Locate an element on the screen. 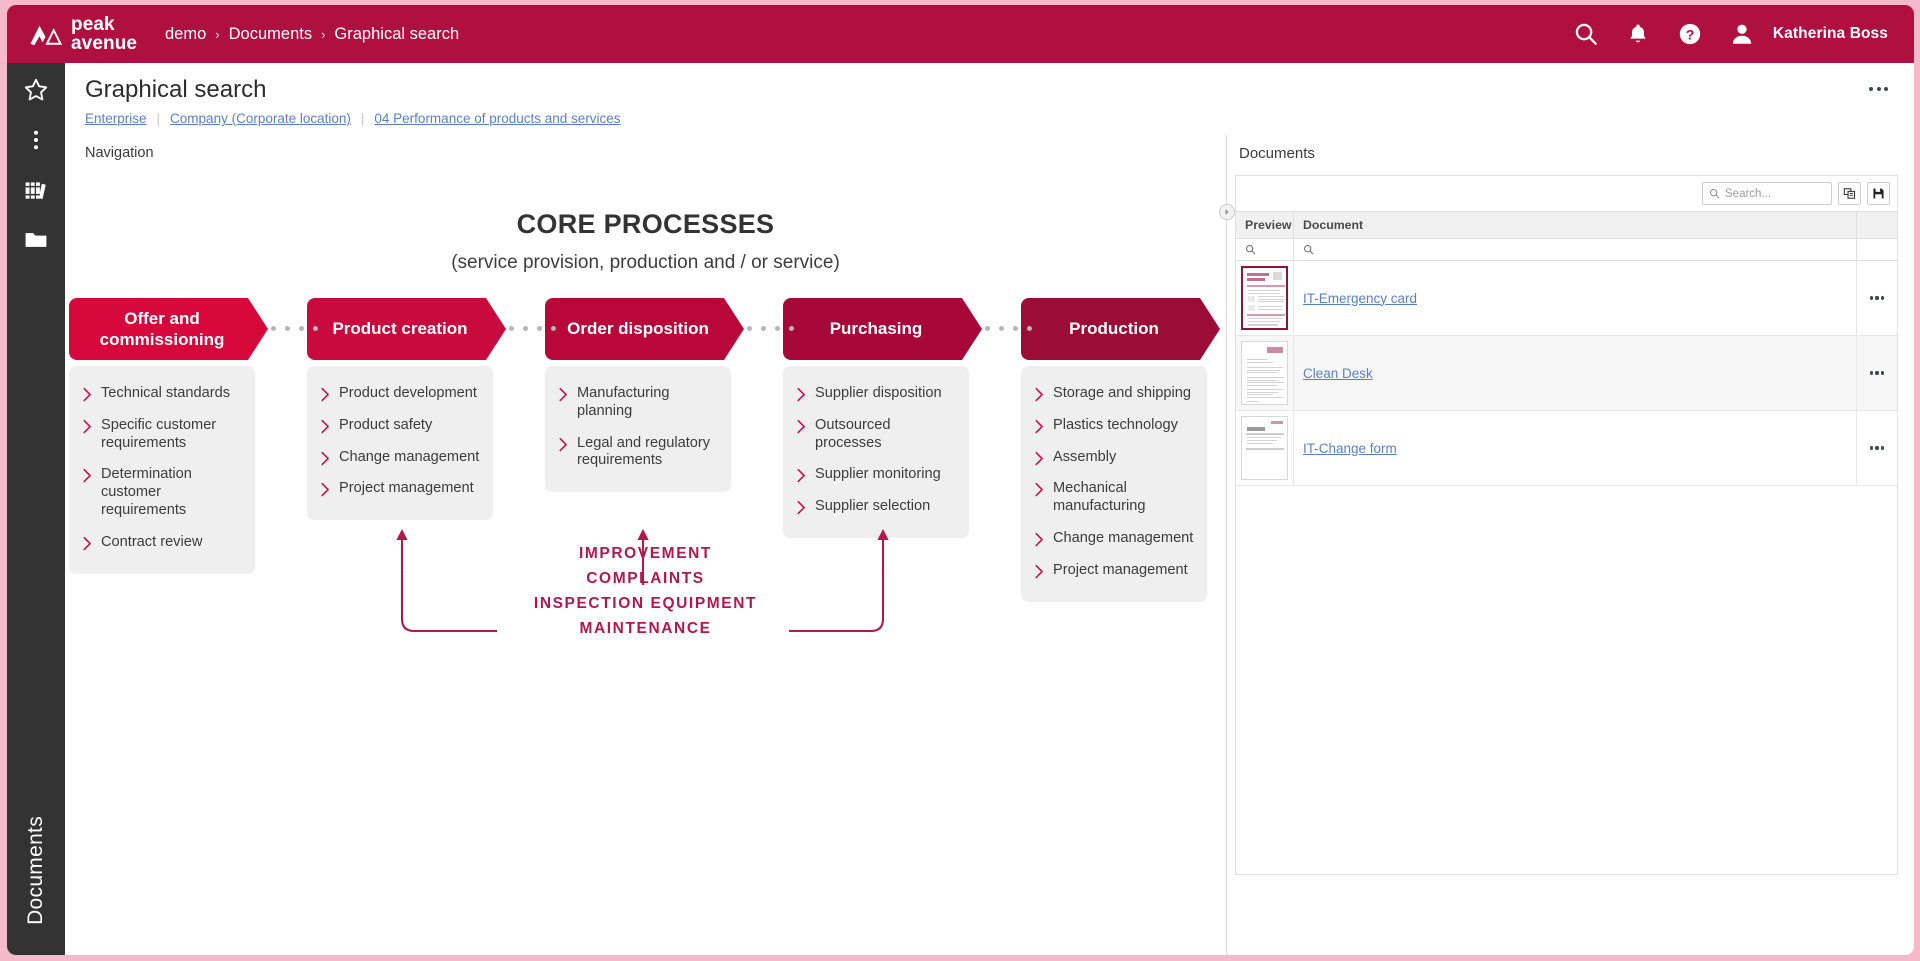 The width and height of the screenshot is (1920, 961). star-icon is located at coordinates (36, 90).